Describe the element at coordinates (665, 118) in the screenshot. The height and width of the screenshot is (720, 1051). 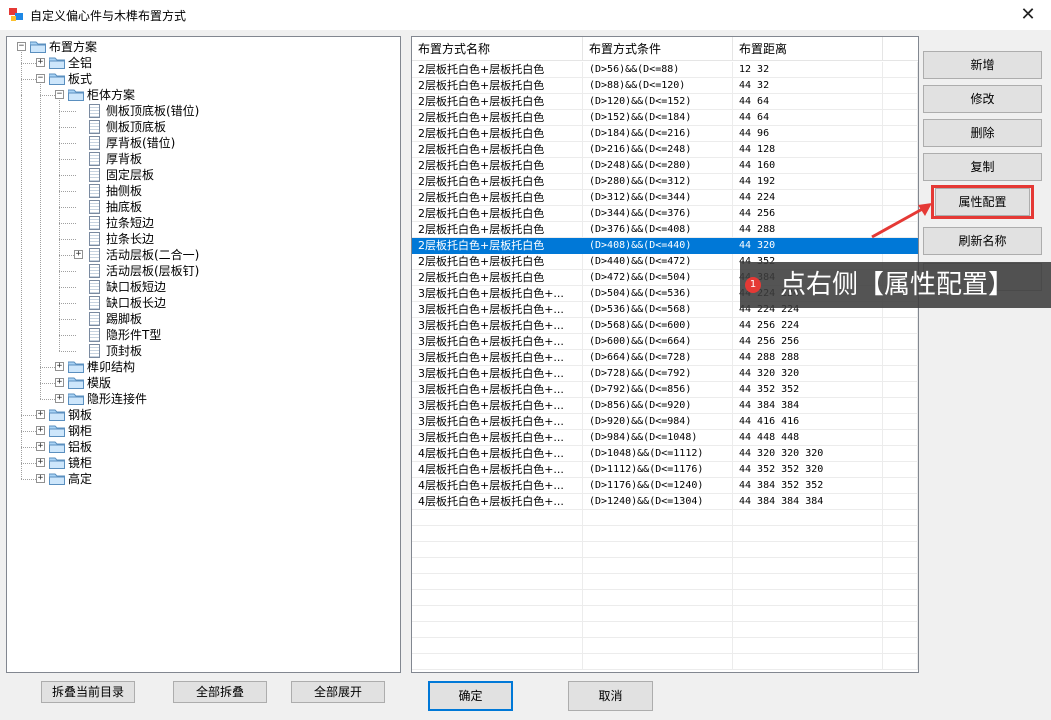
I see `table-row: 2层板托白色+层板托白色 (D>152)&&(D<=184) 44 64` at that location.